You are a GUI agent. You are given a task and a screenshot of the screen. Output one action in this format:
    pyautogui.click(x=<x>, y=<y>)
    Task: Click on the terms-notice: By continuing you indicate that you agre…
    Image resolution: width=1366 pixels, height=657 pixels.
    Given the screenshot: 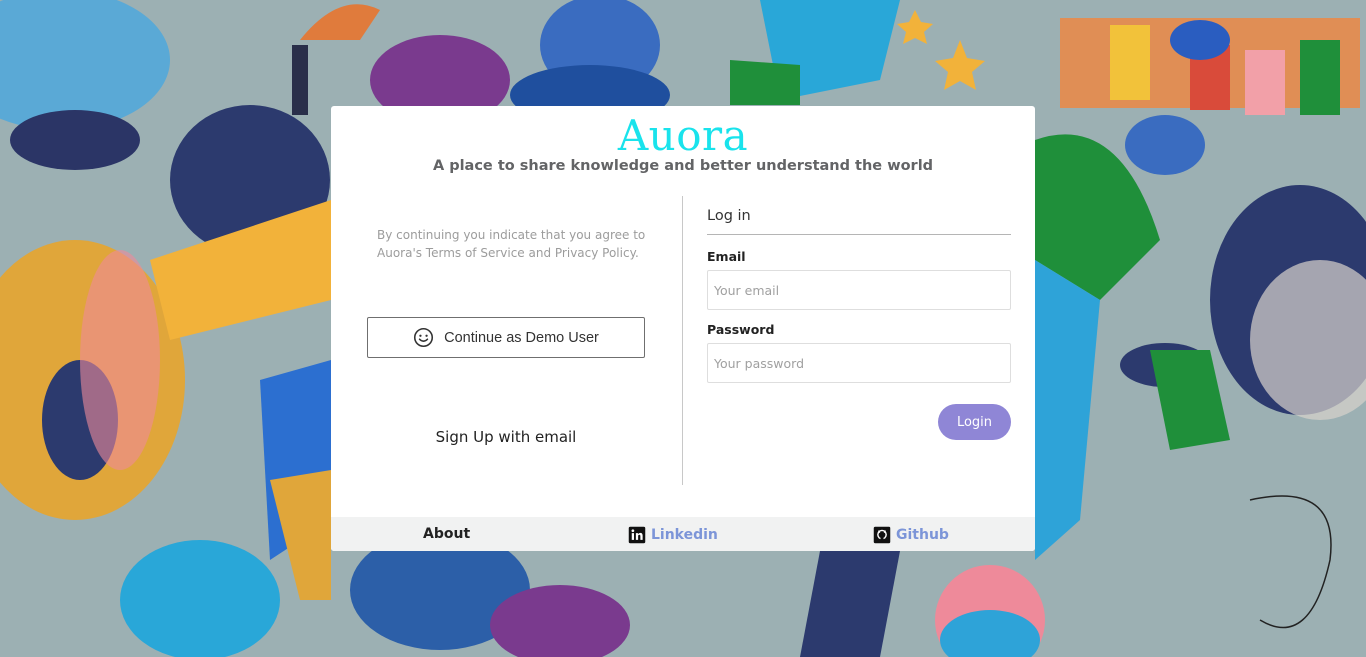 What is the action you would take?
    pyautogui.click(x=511, y=244)
    